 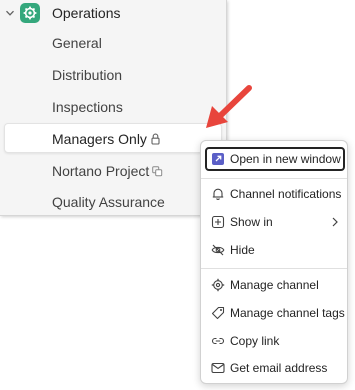 What do you see at coordinates (157, 171) in the screenshot?
I see `shared-channel-icon` at bounding box center [157, 171].